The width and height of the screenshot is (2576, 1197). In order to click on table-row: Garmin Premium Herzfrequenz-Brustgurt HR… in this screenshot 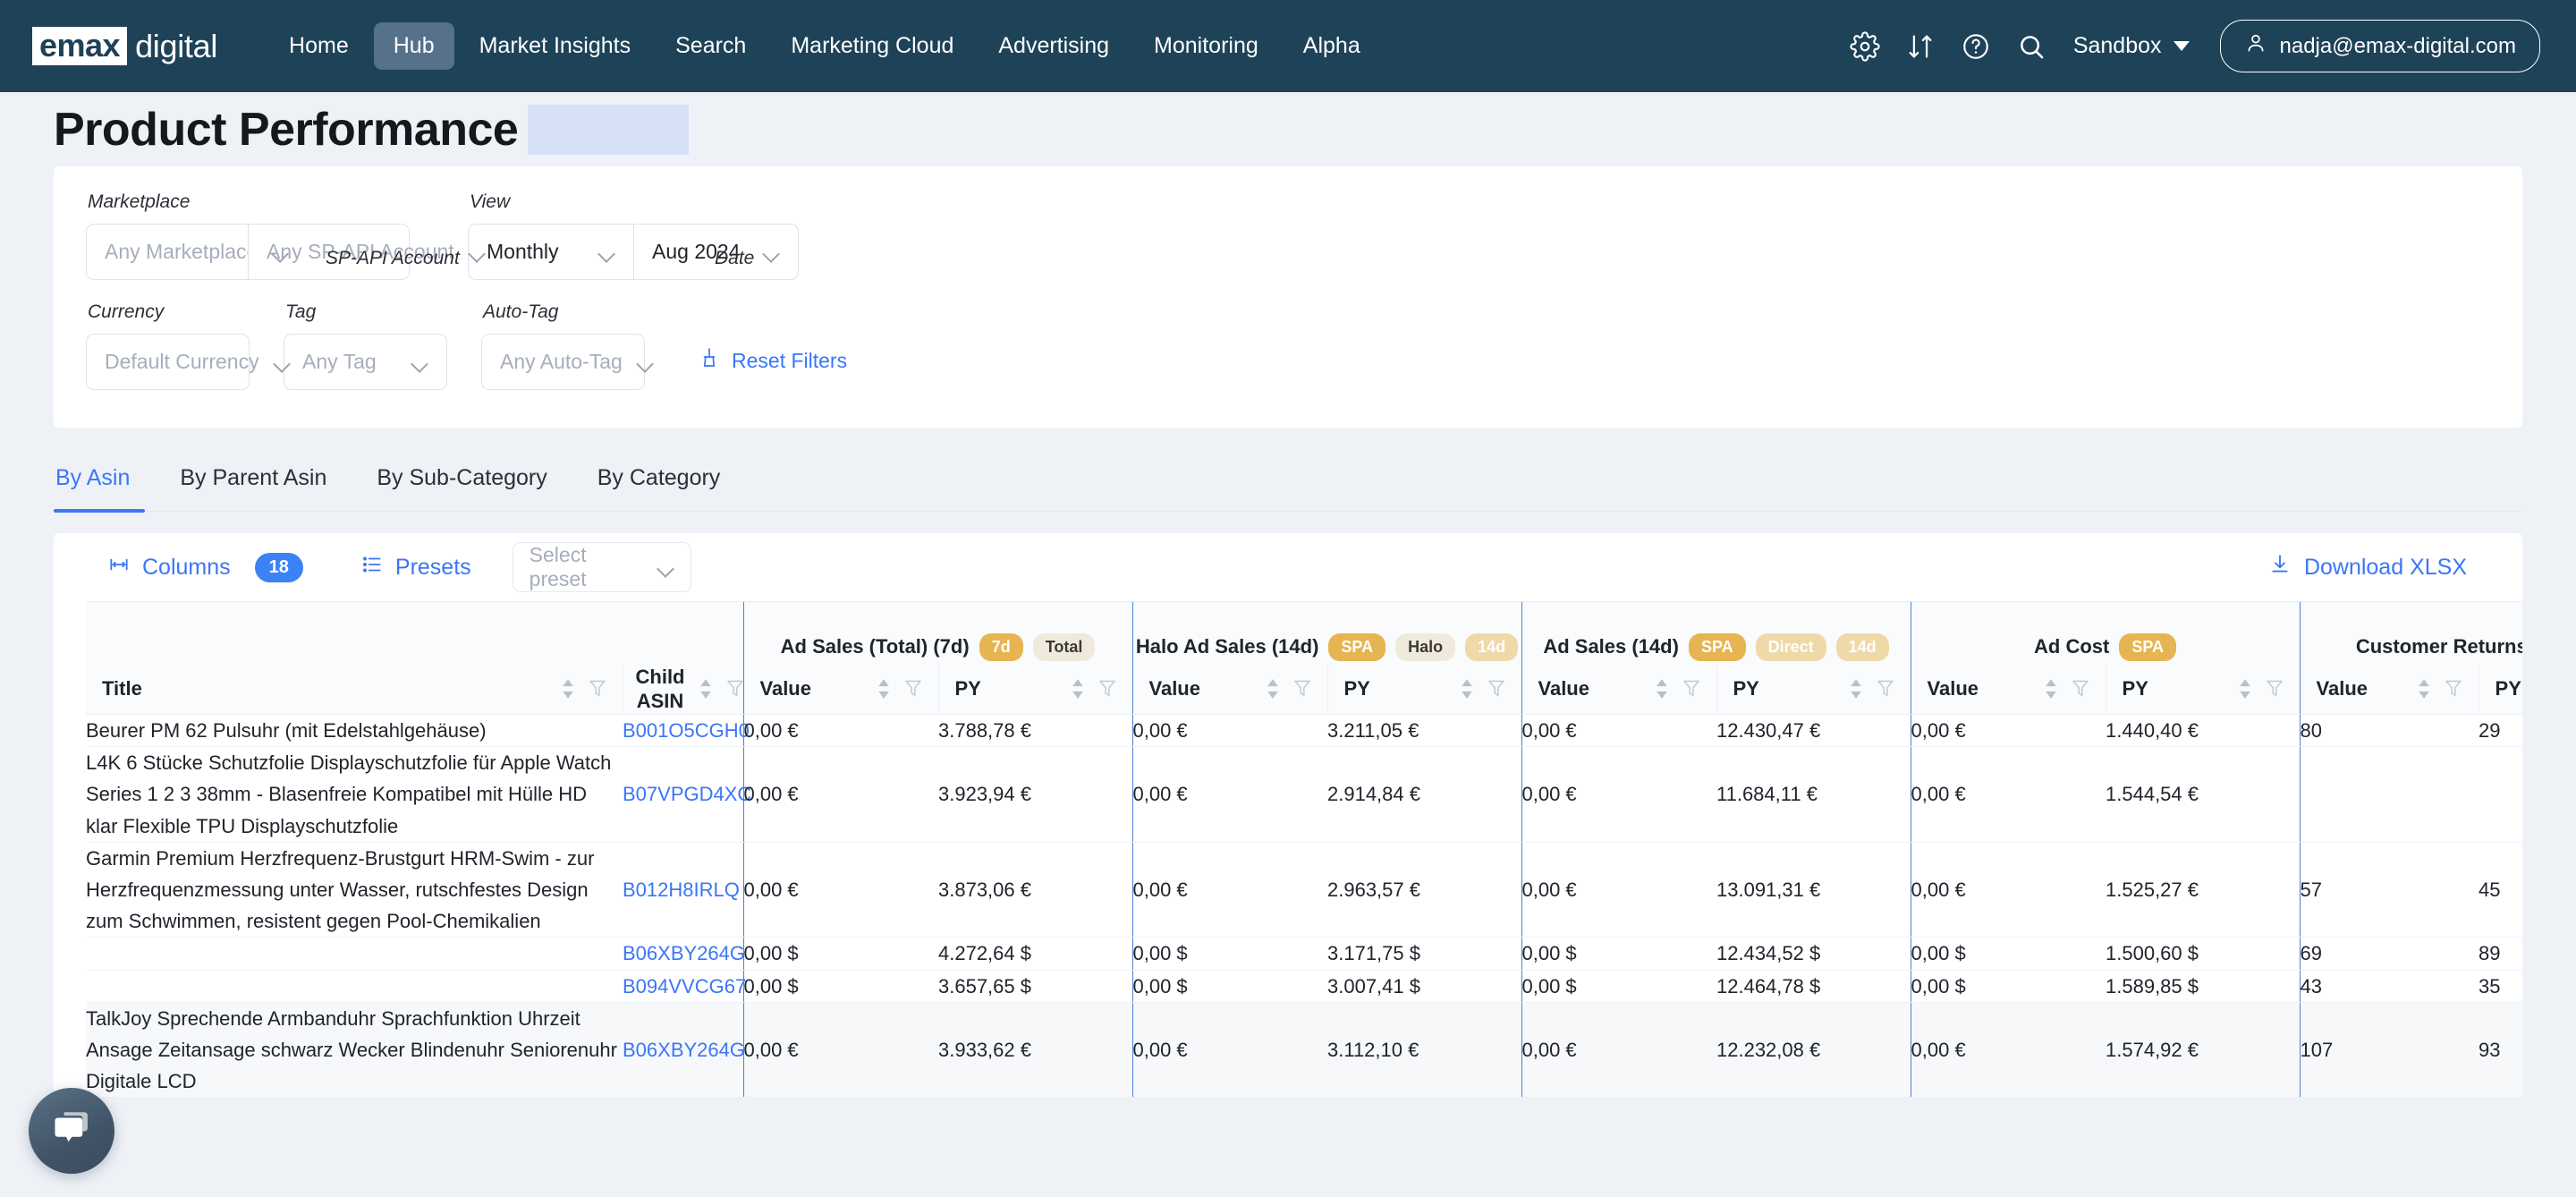, I will do `click(1304, 890)`.